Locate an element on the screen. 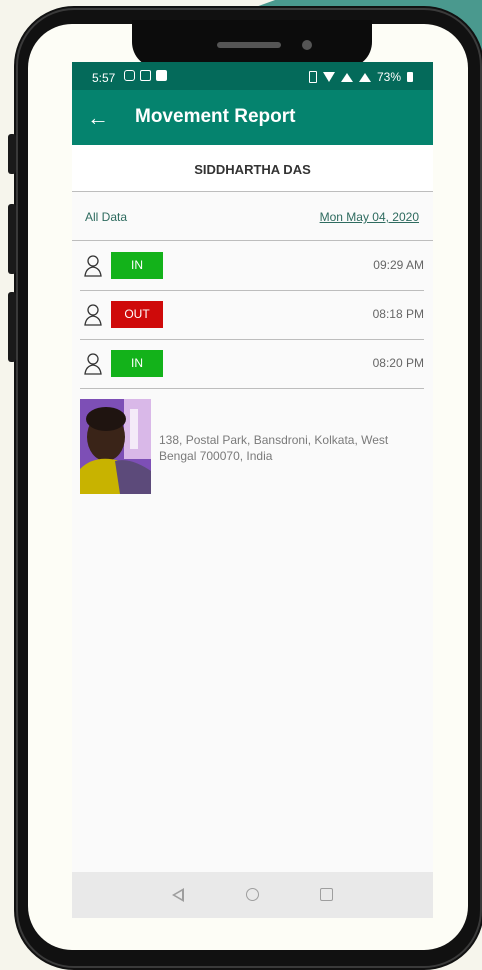  entry-time: 08:20 PM is located at coordinates (398, 363).